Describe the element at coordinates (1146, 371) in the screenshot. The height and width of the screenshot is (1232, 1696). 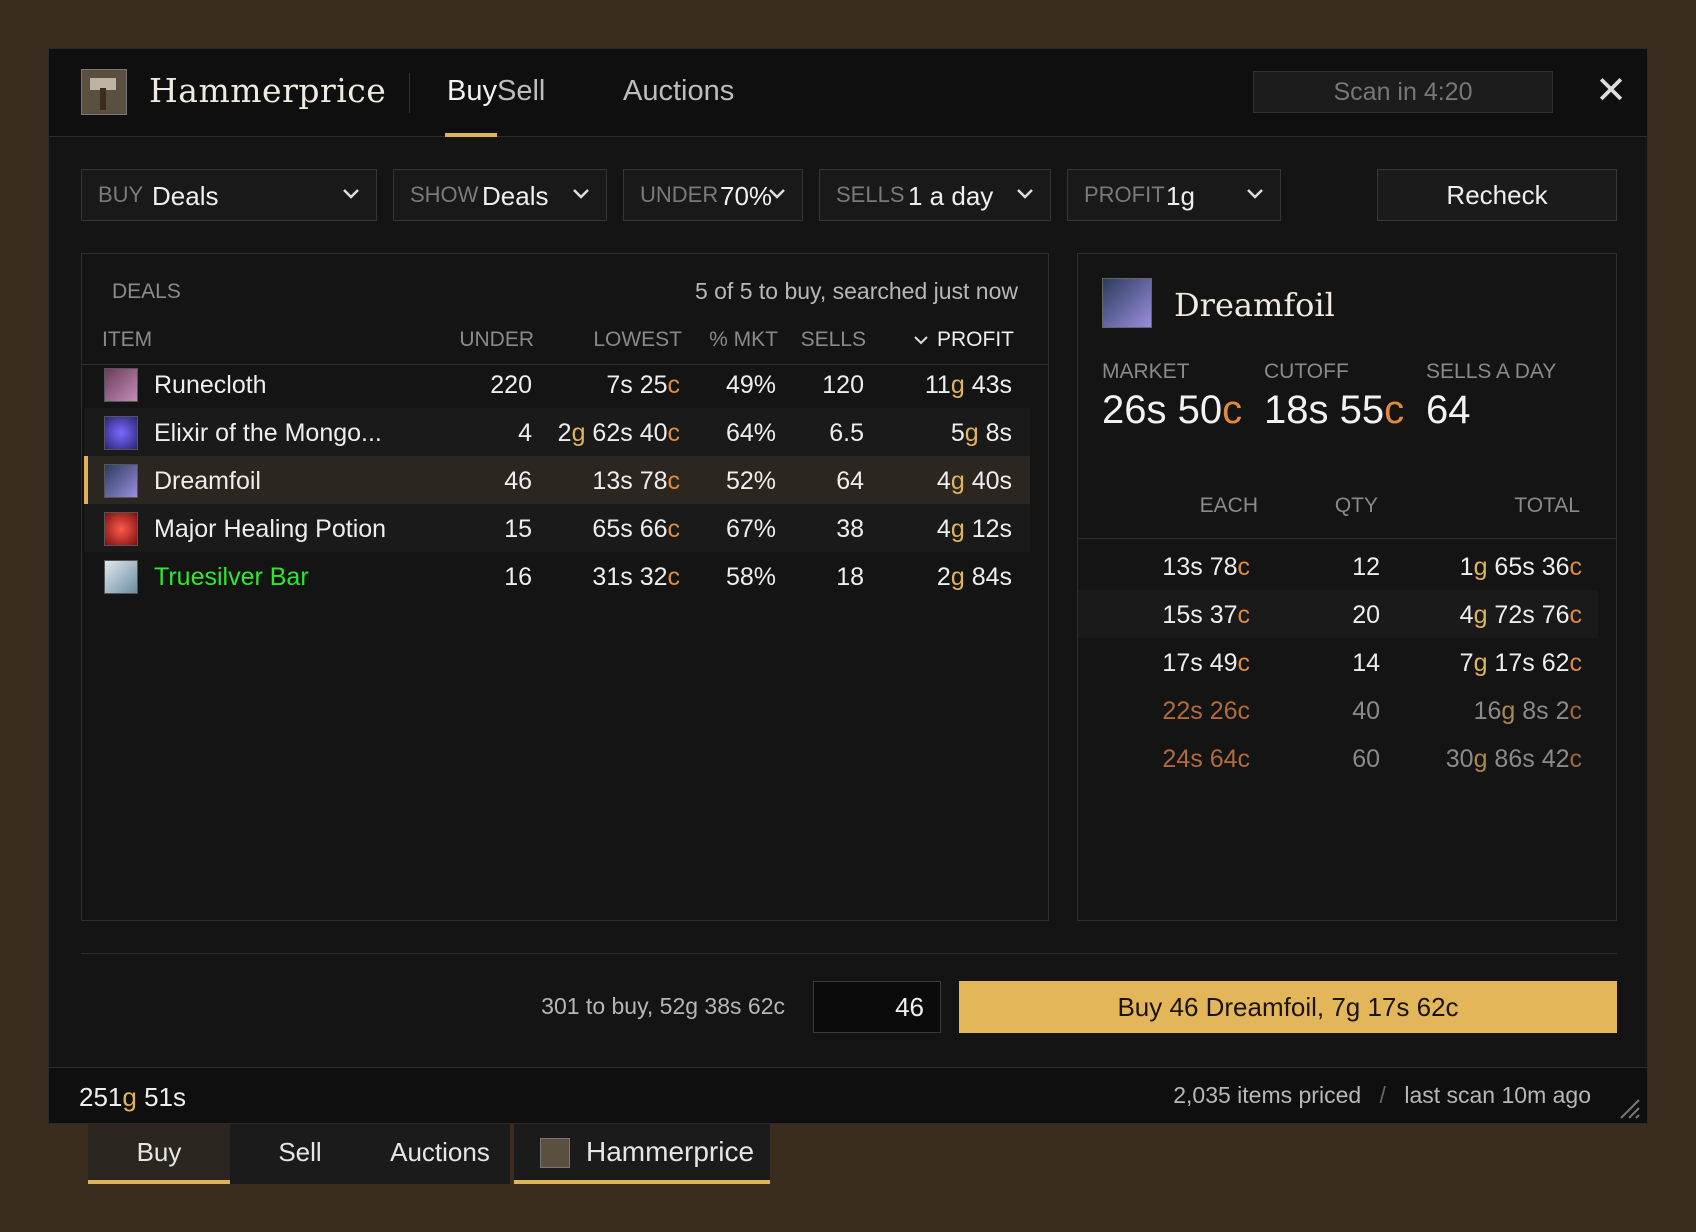
I see `market-label: MARKET` at that location.